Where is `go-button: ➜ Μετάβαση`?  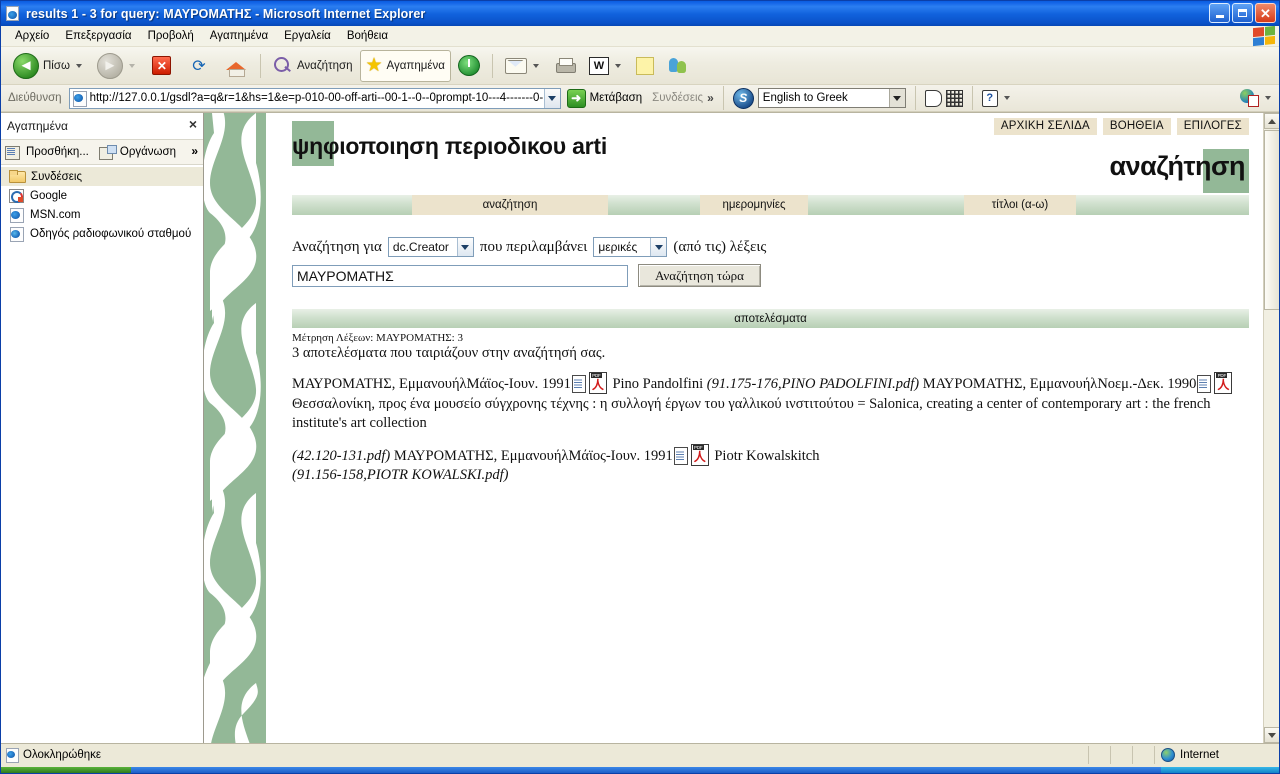
go-button: ➜ Μετάβαση is located at coordinates (607, 98).